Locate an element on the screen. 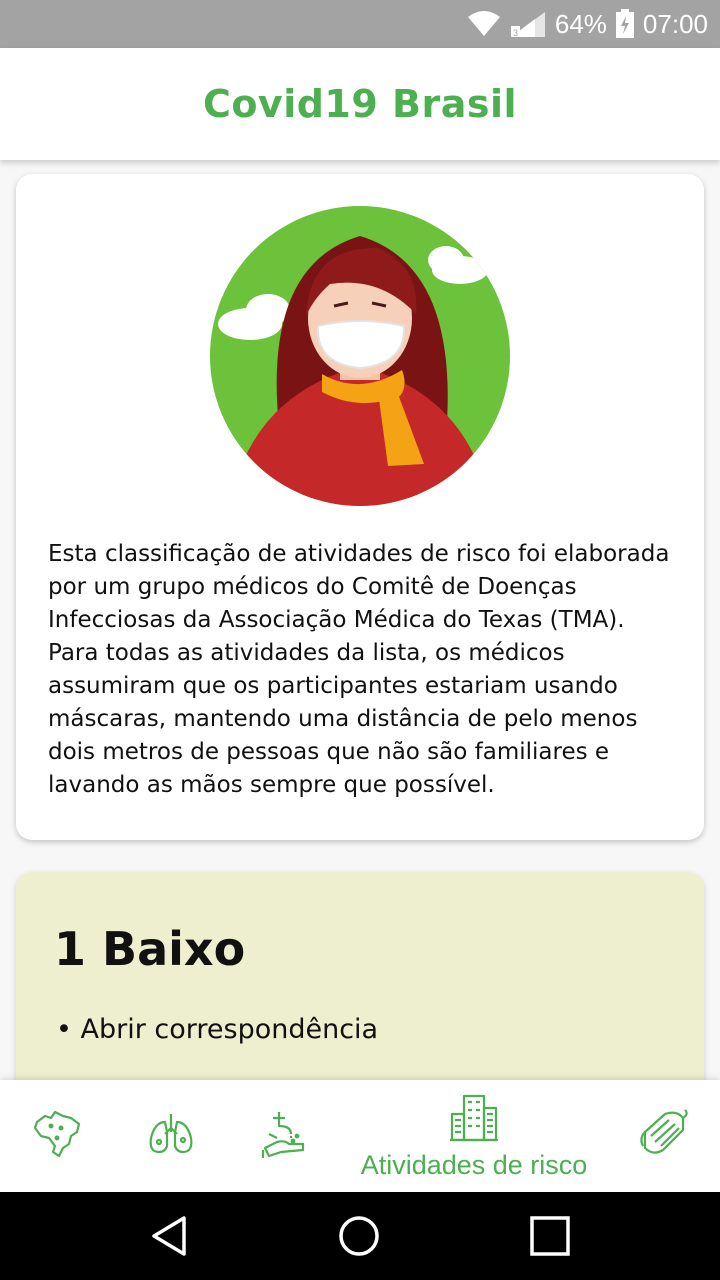  woman-with-mask-illustration is located at coordinates (360, 356).